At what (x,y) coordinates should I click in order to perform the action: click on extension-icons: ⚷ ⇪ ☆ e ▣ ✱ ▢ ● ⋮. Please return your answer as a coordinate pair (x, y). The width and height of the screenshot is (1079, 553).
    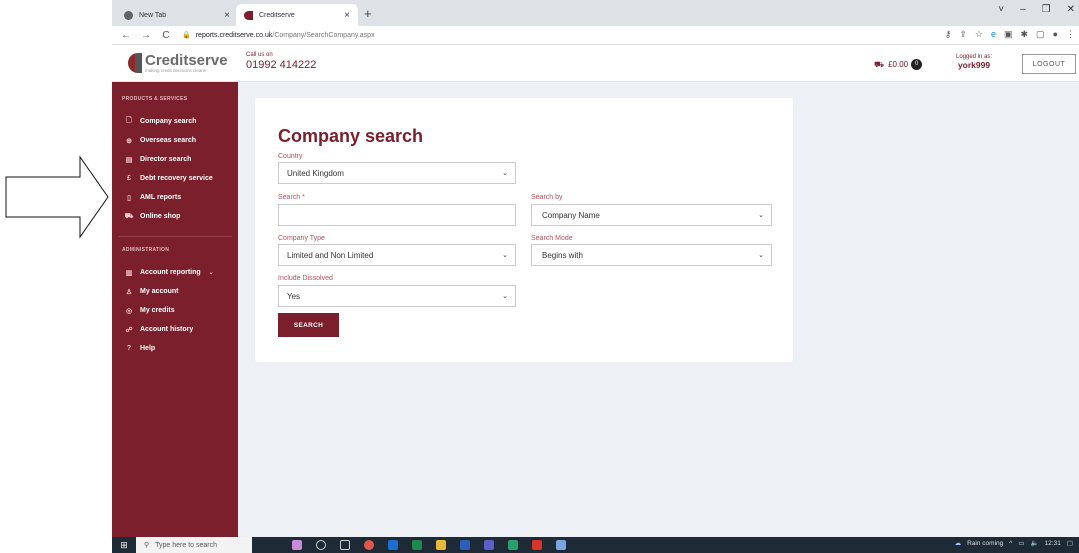
    Looking at the image, I should click on (1010, 34).